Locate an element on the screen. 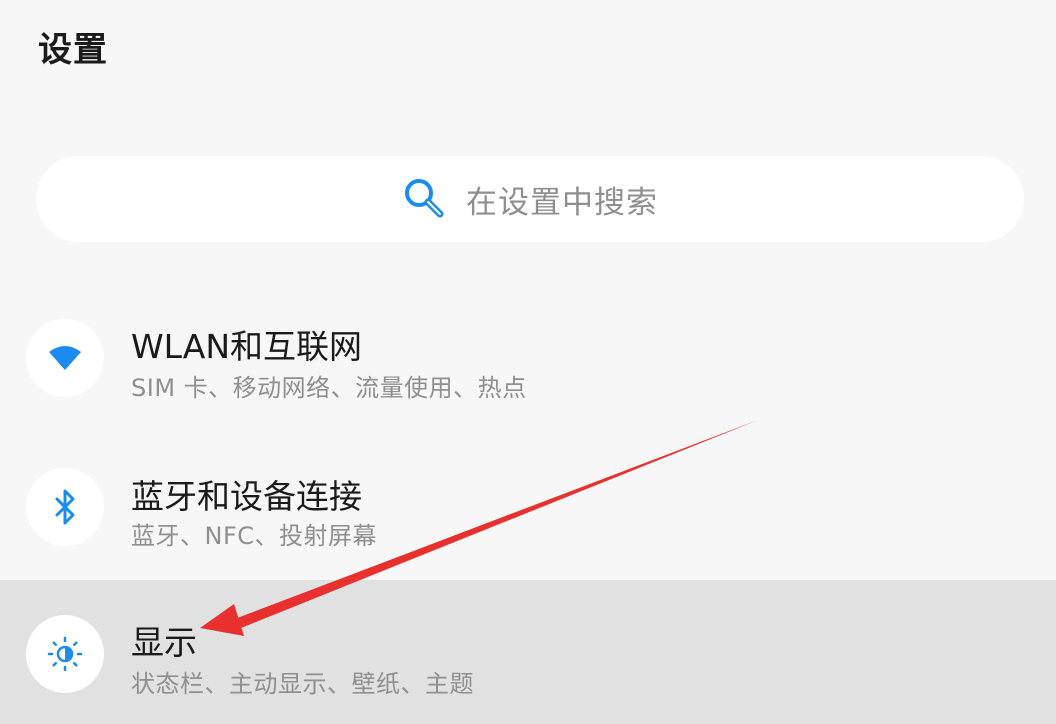 The width and height of the screenshot is (1056, 724). wifi-icon is located at coordinates (65, 358).